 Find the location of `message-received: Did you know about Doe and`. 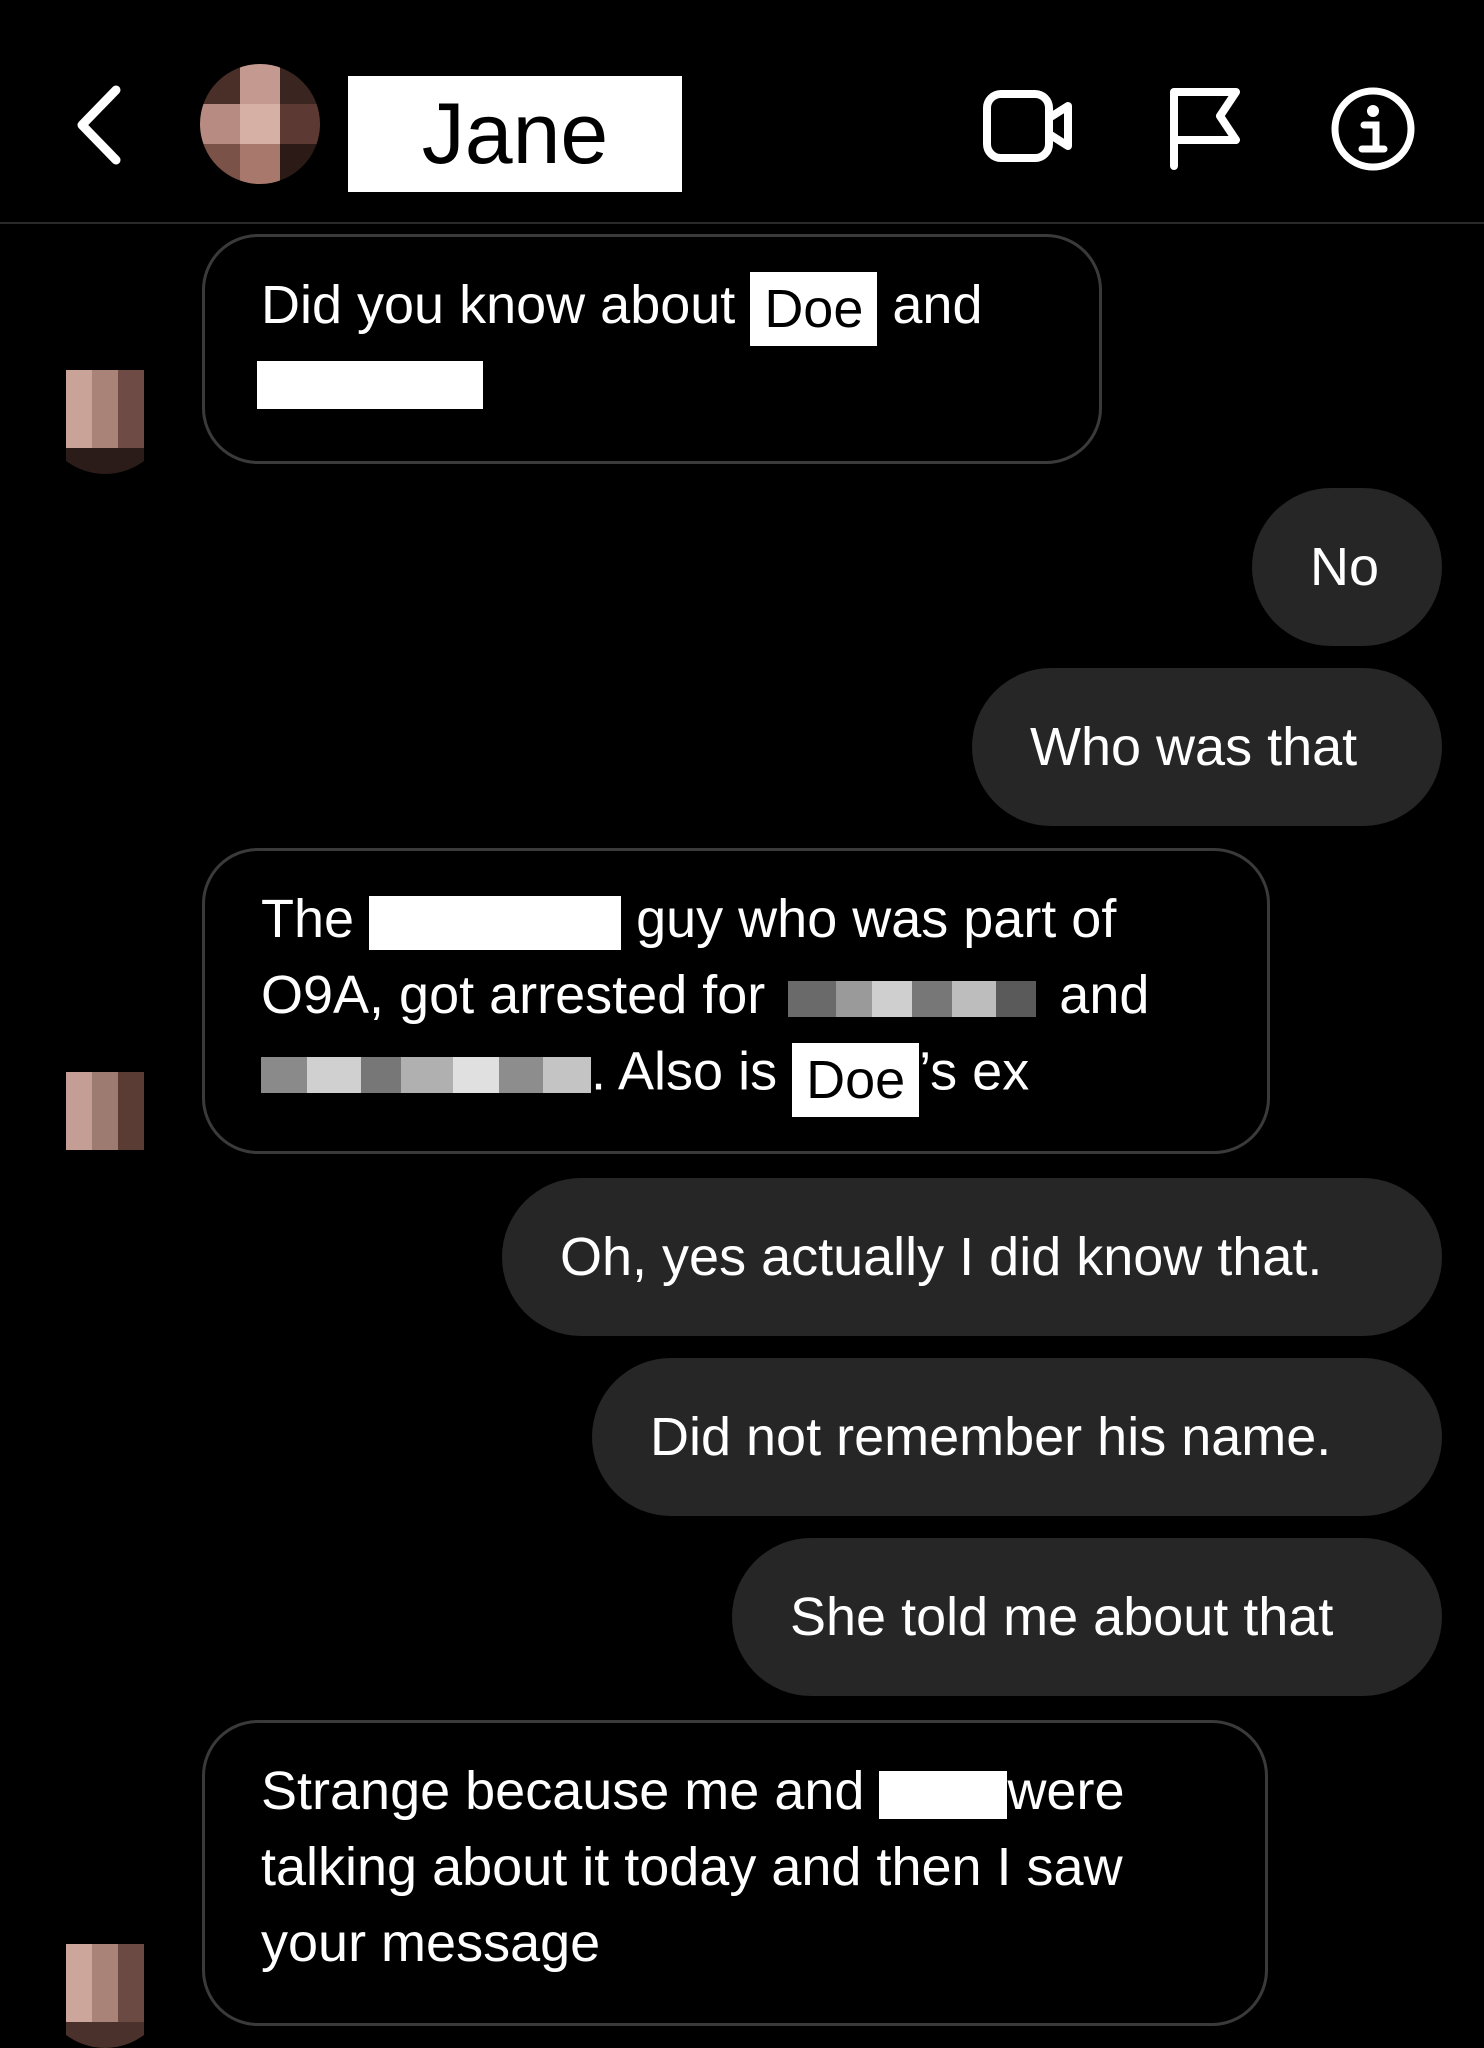

message-received: Did you know about Doe and is located at coordinates (652, 349).